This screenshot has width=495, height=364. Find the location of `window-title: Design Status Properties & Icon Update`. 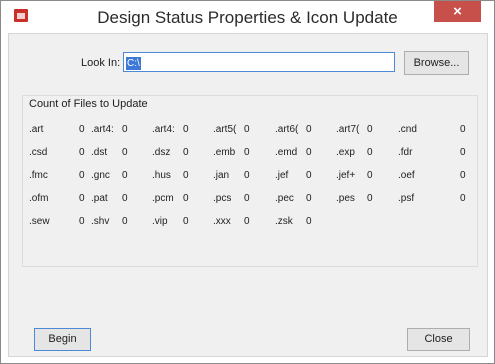

window-title: Design Status Properties & Icon Update is located at coordinates (247, 17).